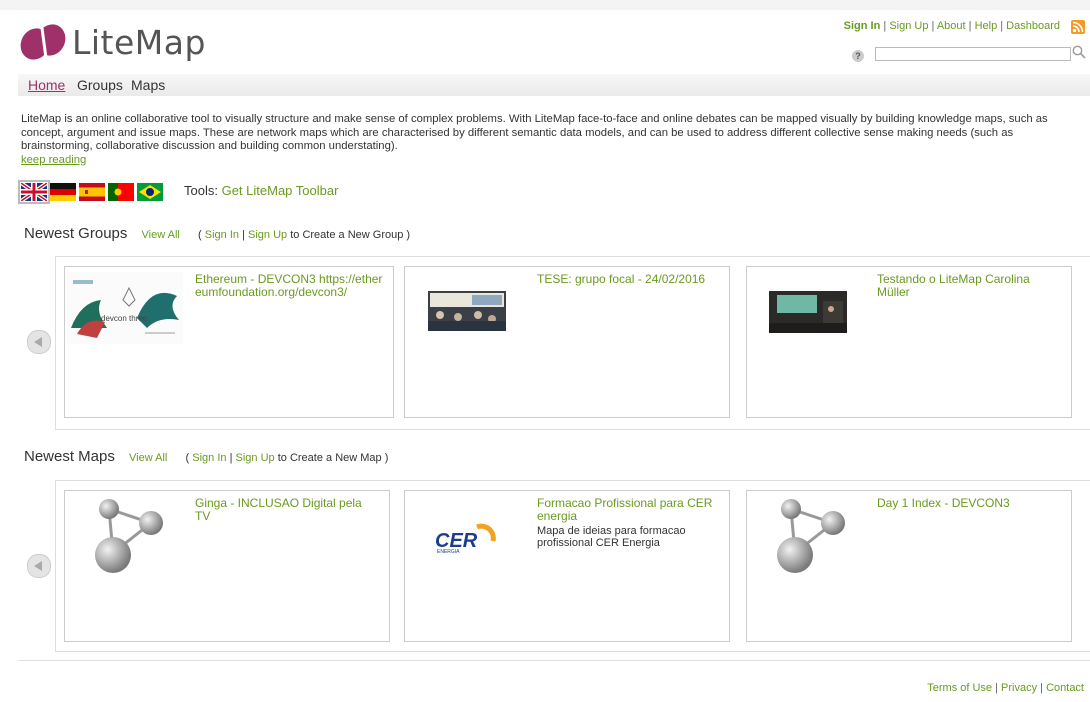 This screenshot has width=1090, height=702. I want to click on terms-link: Terms of Use, so click(959, 688).